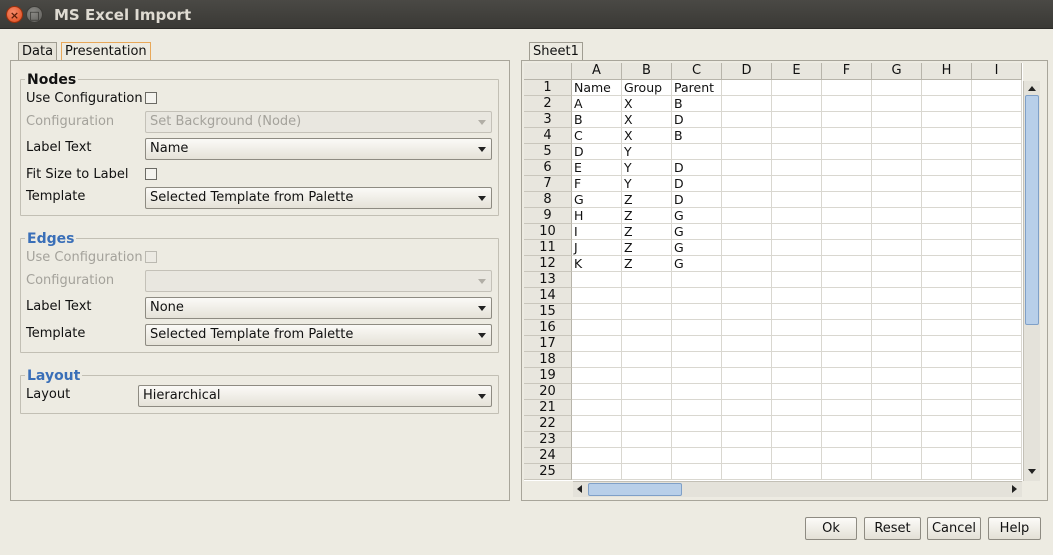  Describe the element at coordinates (797, 489) in the screenshot. I see `horizontal-scrollbar` at that location.